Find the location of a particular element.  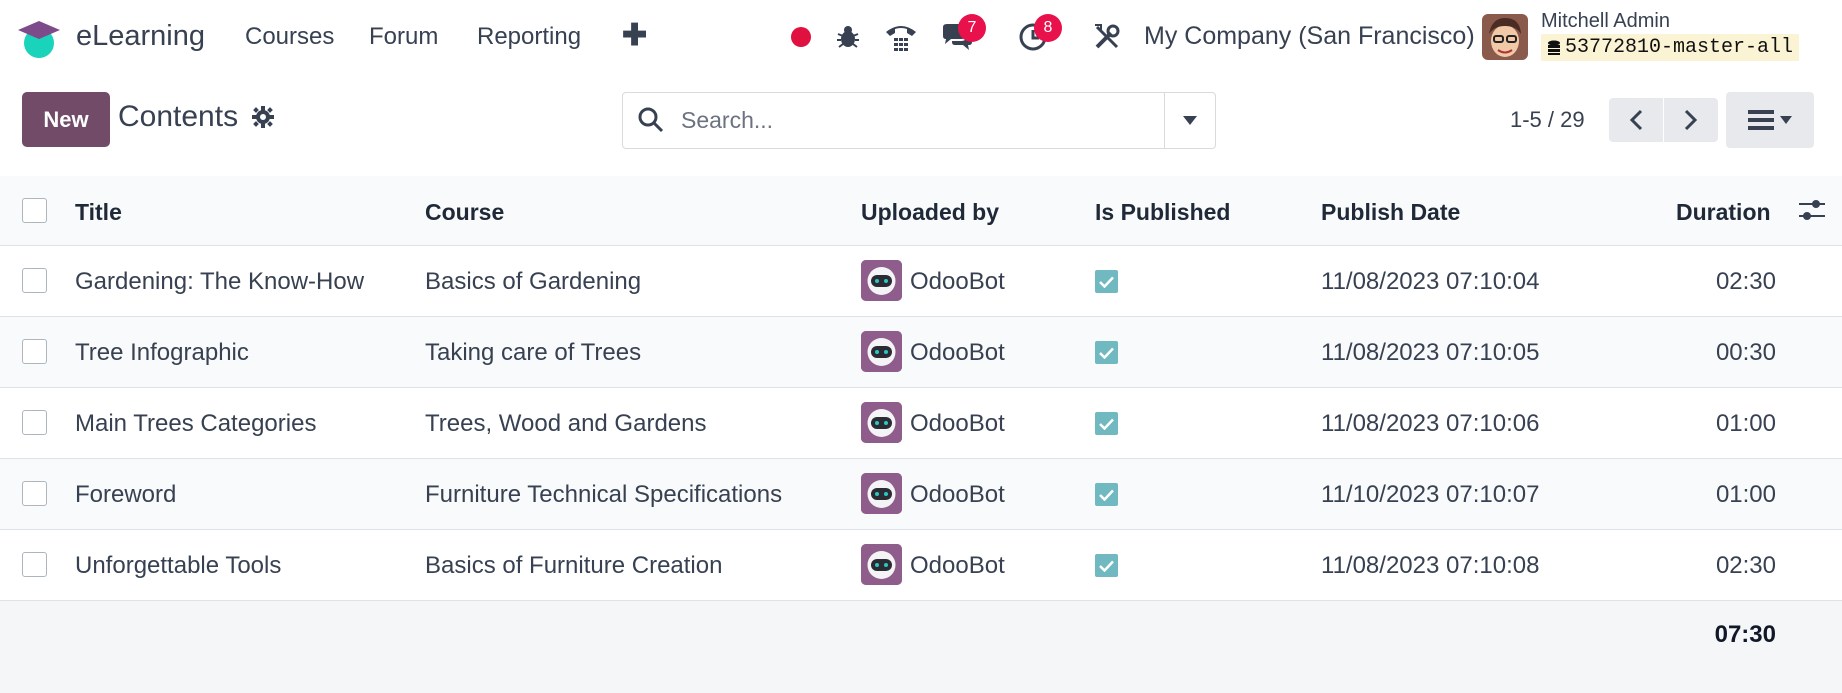

control-panel: New Contents 1-5 / 29 is located at coordinates (921, 125).